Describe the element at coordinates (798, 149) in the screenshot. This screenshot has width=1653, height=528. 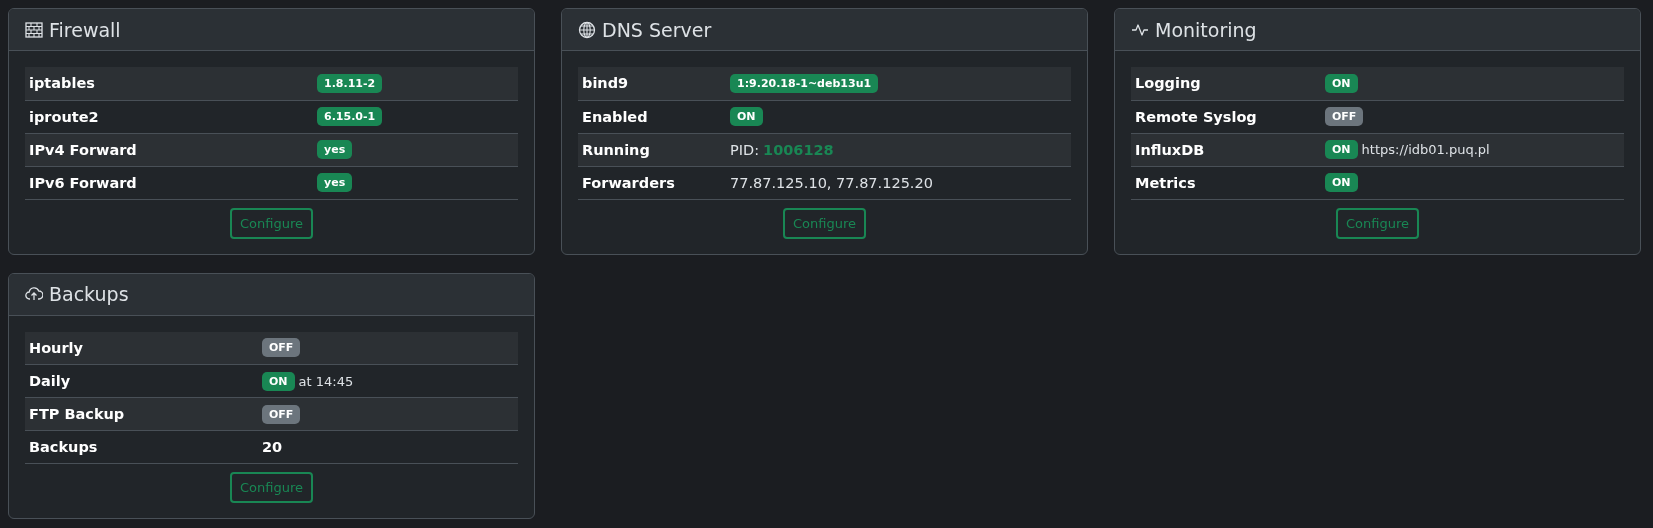
I see `pid-value: 1006128` at that location.